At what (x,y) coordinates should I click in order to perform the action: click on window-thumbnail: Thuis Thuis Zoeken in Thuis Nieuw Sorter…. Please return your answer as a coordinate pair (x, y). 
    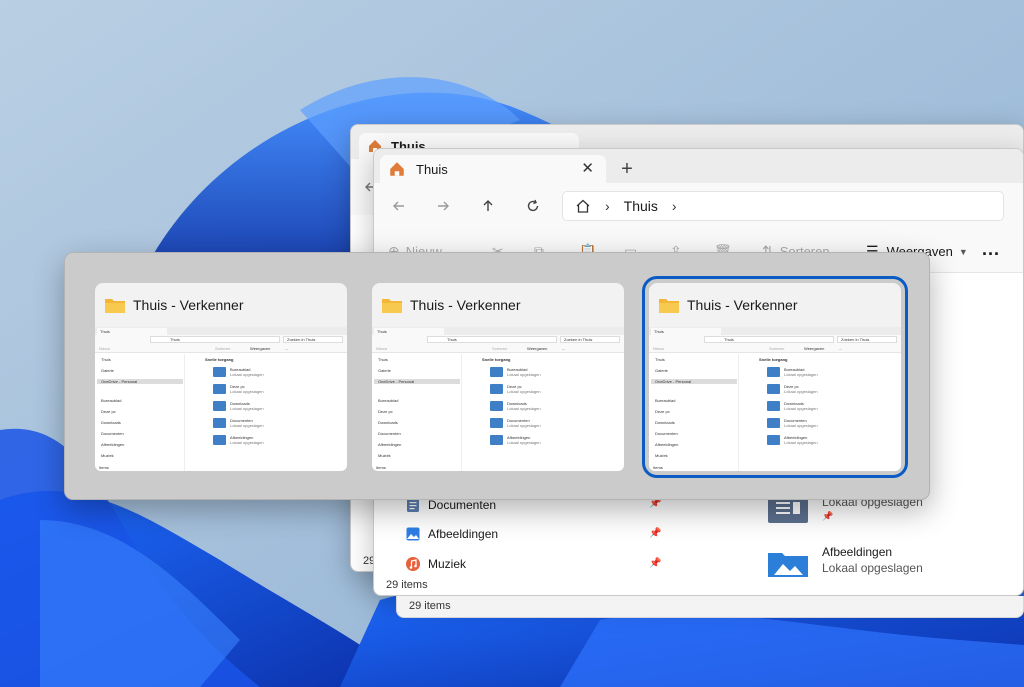
    Looking at the image, I should click on (498, 399).